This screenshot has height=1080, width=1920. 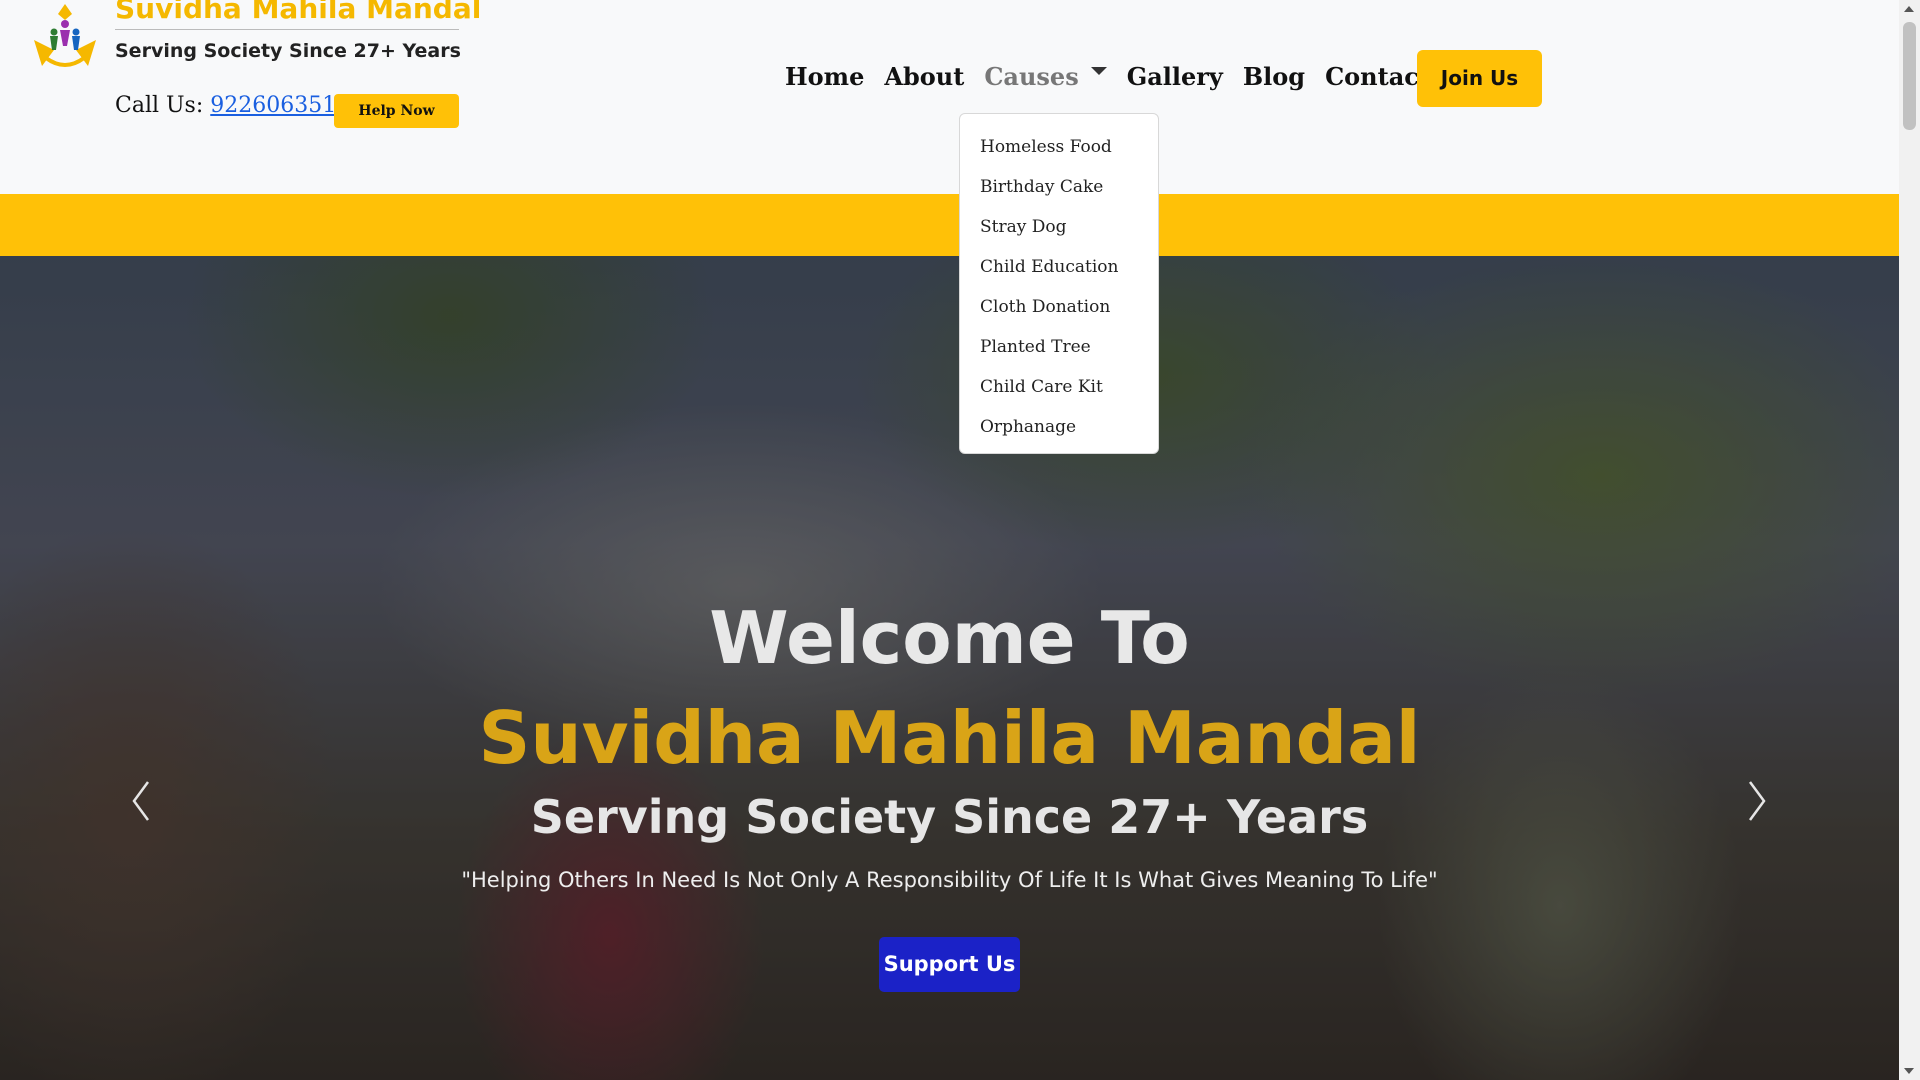 I want to click on yellow-banner-strip, so click(x=949, y=225).